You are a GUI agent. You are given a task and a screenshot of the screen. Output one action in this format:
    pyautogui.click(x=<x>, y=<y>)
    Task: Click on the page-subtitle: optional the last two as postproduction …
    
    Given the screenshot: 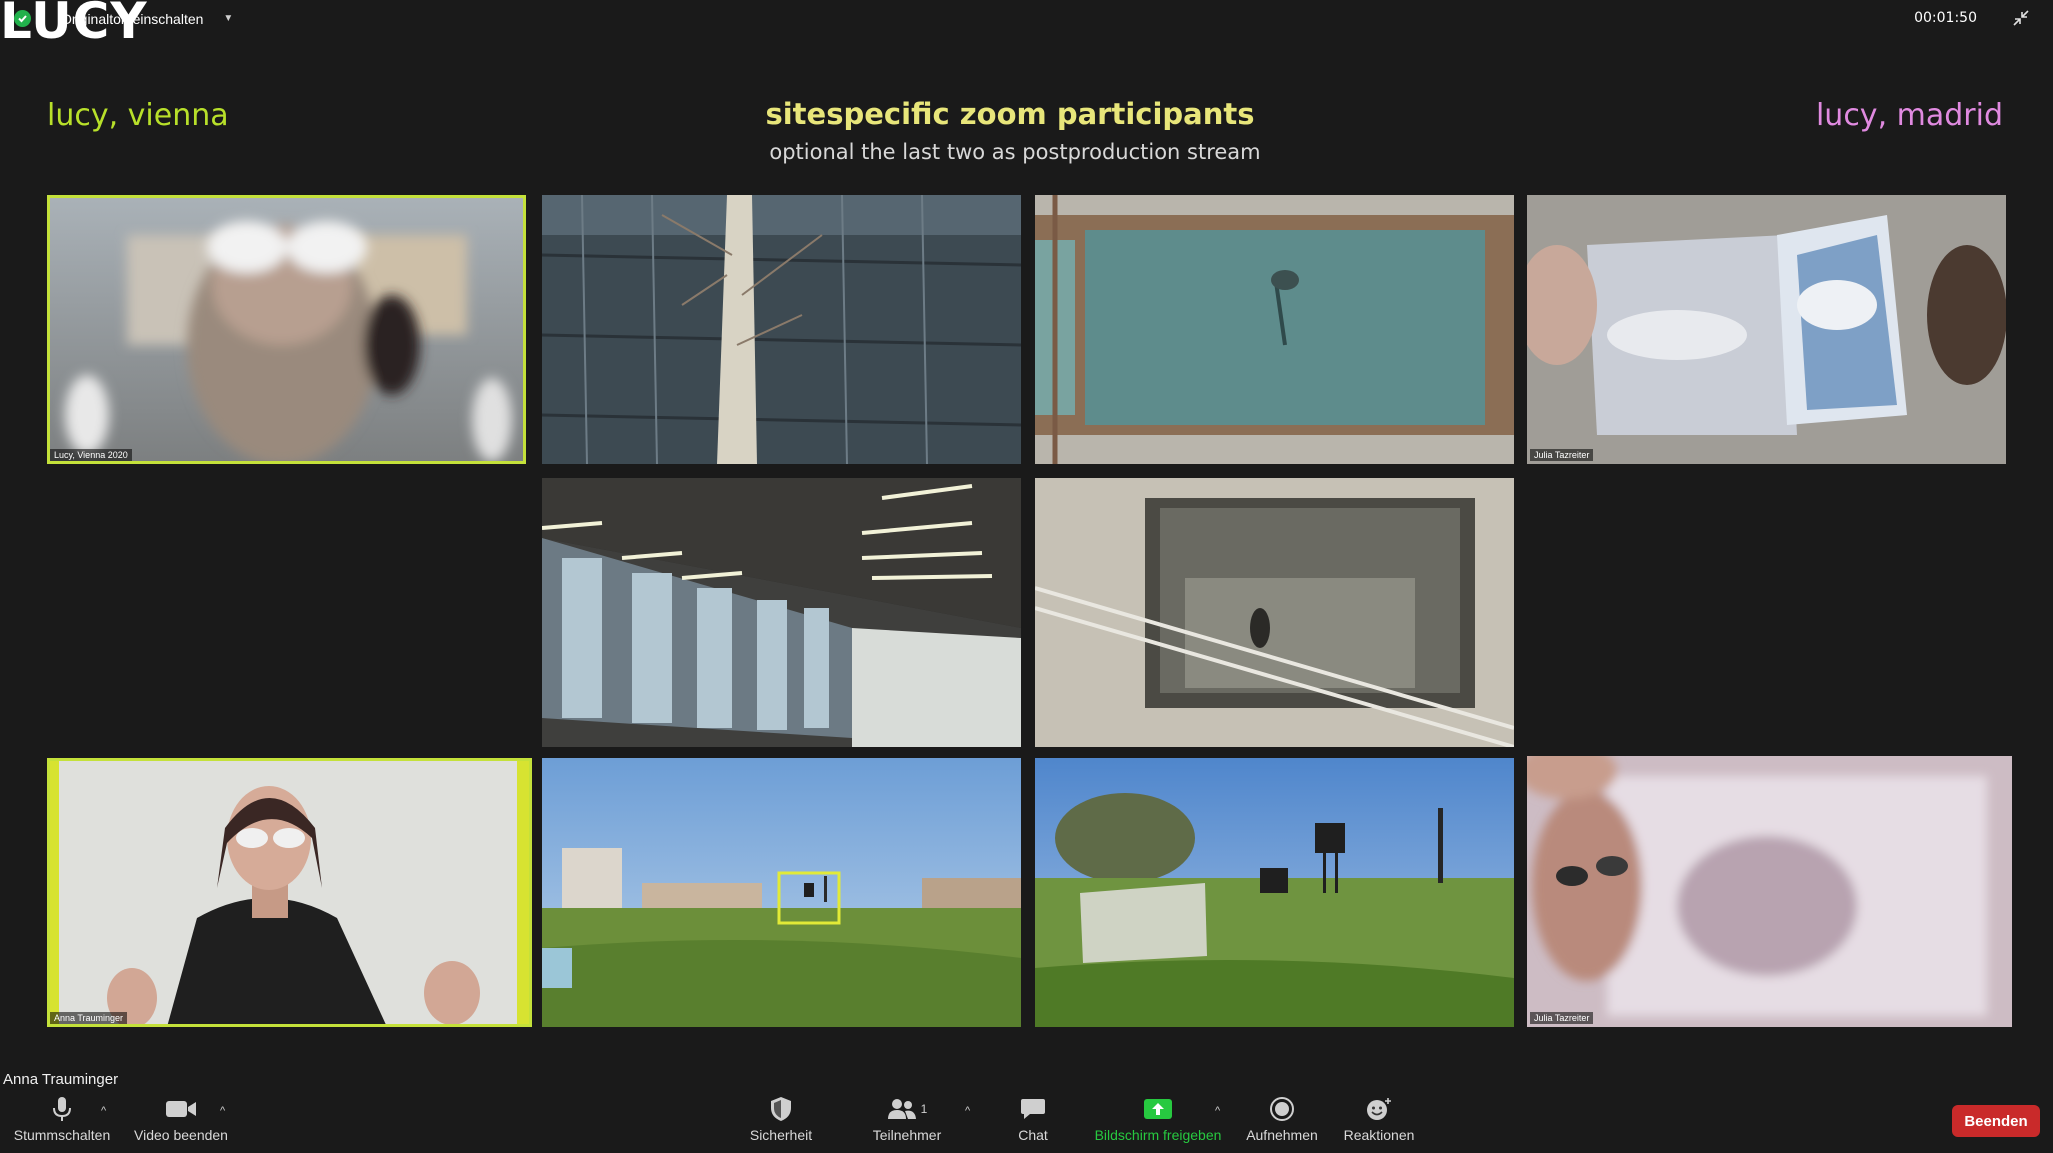 What is the action you would take?
    pyautogui.click(x=1015, y=152)
    